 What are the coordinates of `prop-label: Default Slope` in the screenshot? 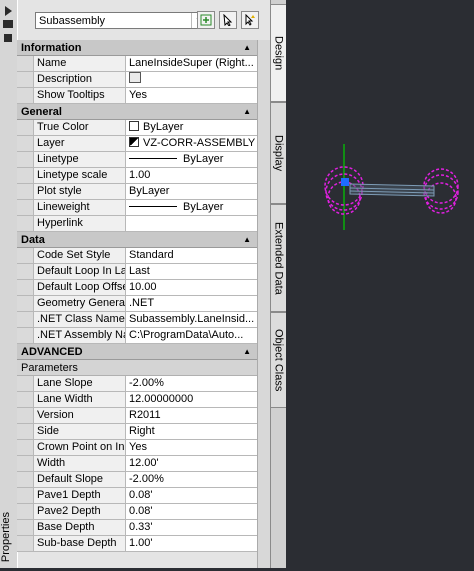 It's located at (80, 479).